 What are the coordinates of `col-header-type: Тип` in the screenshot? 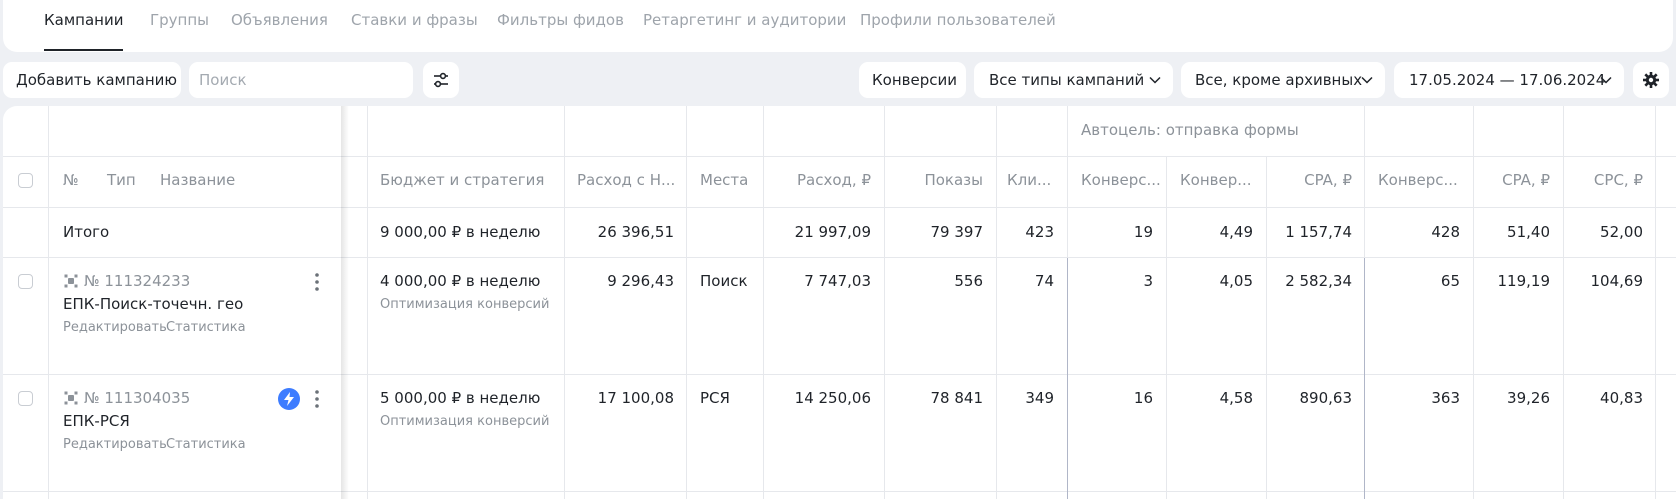 It's located at (121, 180).